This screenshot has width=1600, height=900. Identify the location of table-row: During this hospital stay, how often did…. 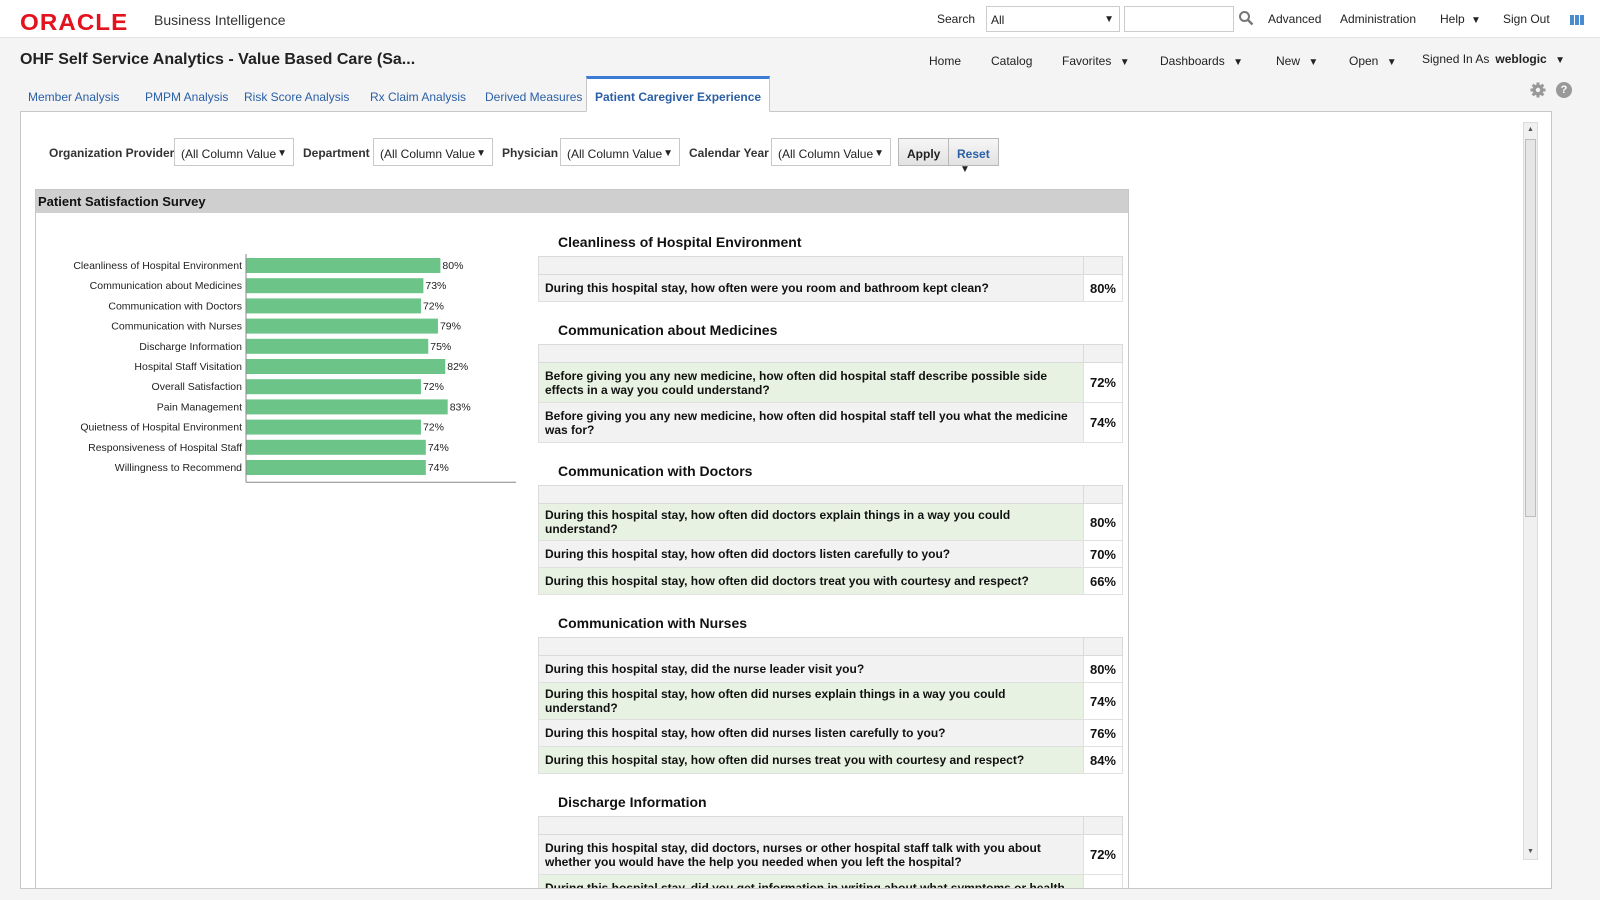
(831, 522).